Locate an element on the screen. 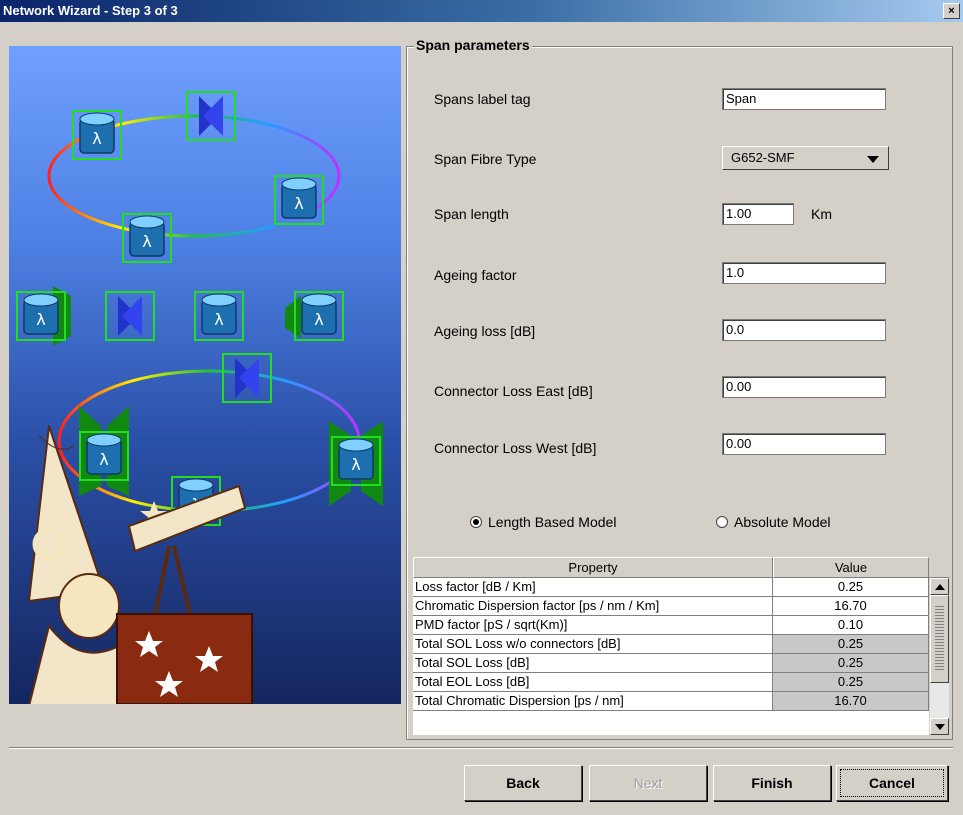 The image size is (963, 815). ageing-factor-label: Ageing factor is located at coordinates (475, 275).